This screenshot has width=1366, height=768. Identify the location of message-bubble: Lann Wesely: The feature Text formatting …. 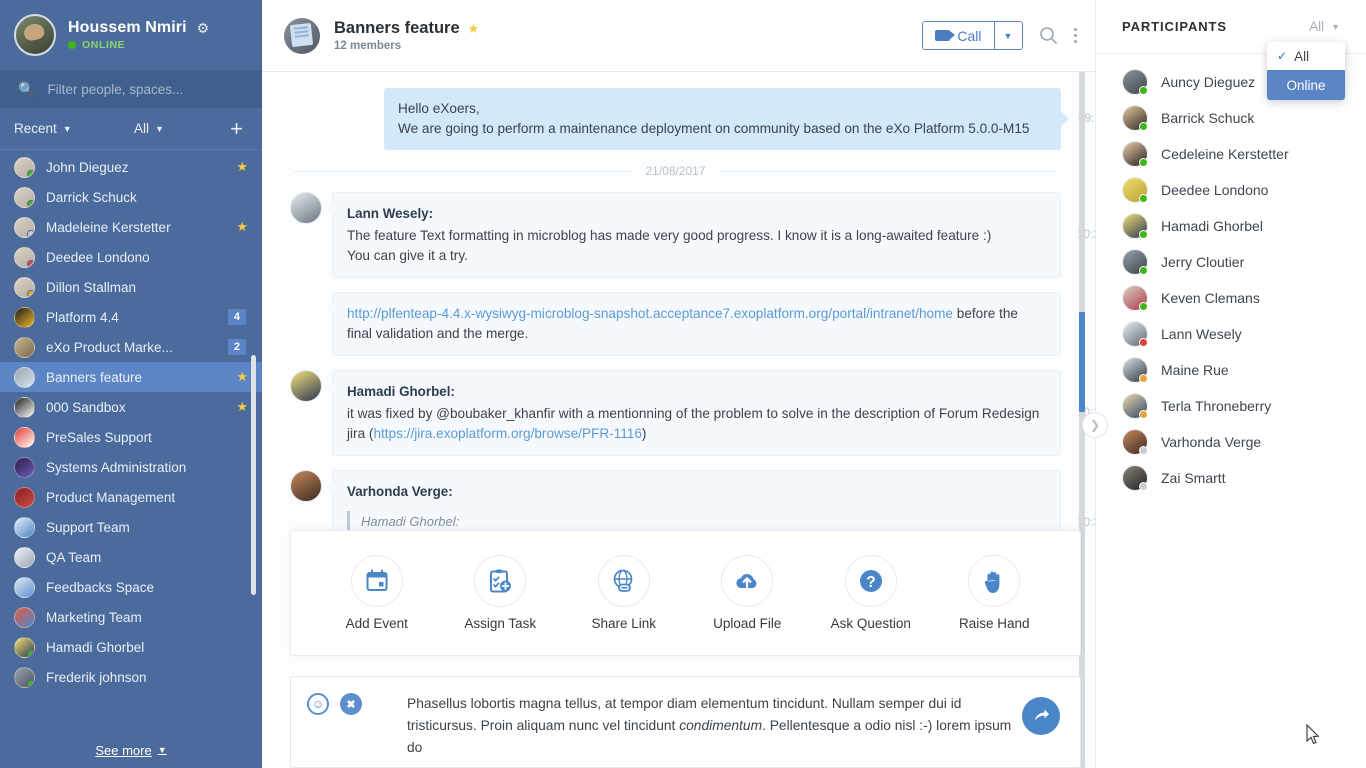
(710, 235).